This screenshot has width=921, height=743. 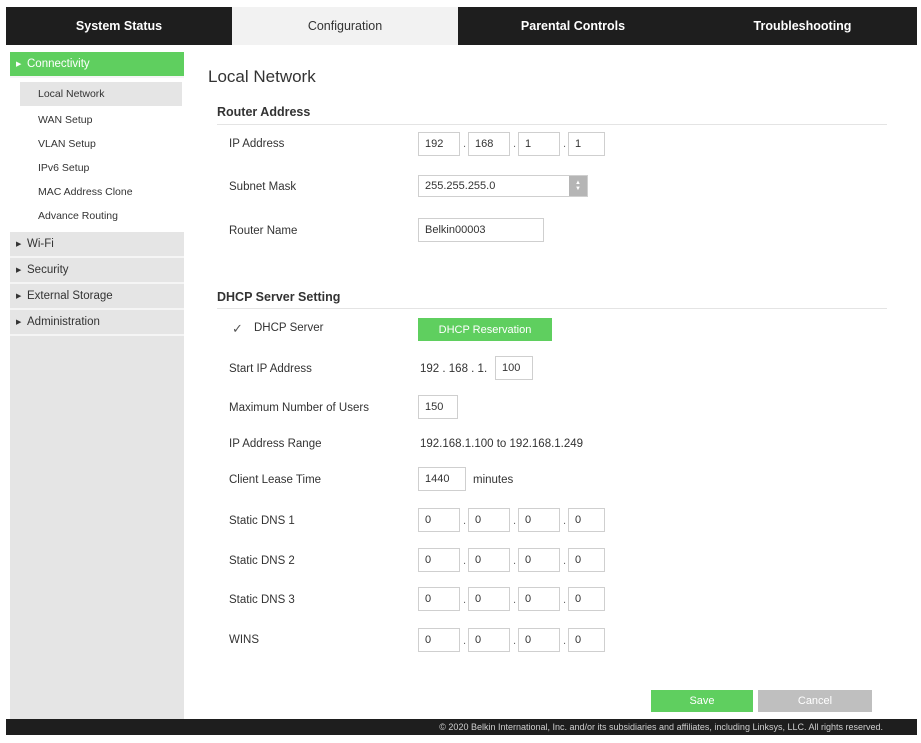 What do you see at coordinates (97, 192) in the screenshot?
I see `sidebar-subitem-mac-address-clone: MAC Address Clone` at bounding box center [97, 192].